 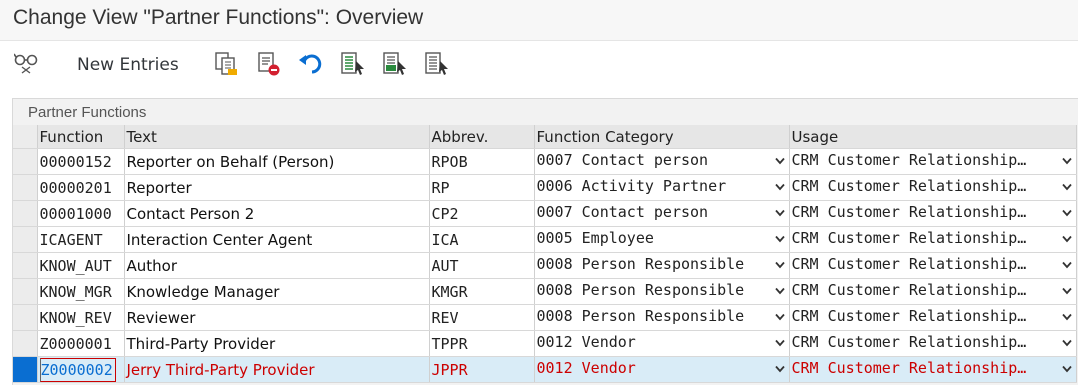 What do you see at coordinates (277, 239) in the screenshot?
I see `text-cell: Interaction Center Agent` at bounding box center [277, 239].